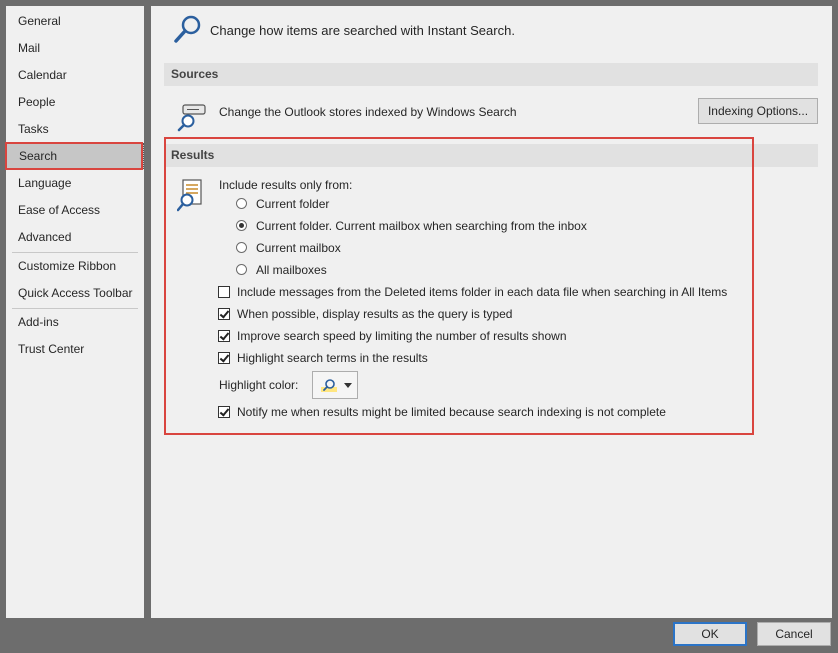  What do you see at coordinates (259, 385) in the screenshot?
I see `highlight-color-label: Highlight color:` at bounding box center [259, 385].